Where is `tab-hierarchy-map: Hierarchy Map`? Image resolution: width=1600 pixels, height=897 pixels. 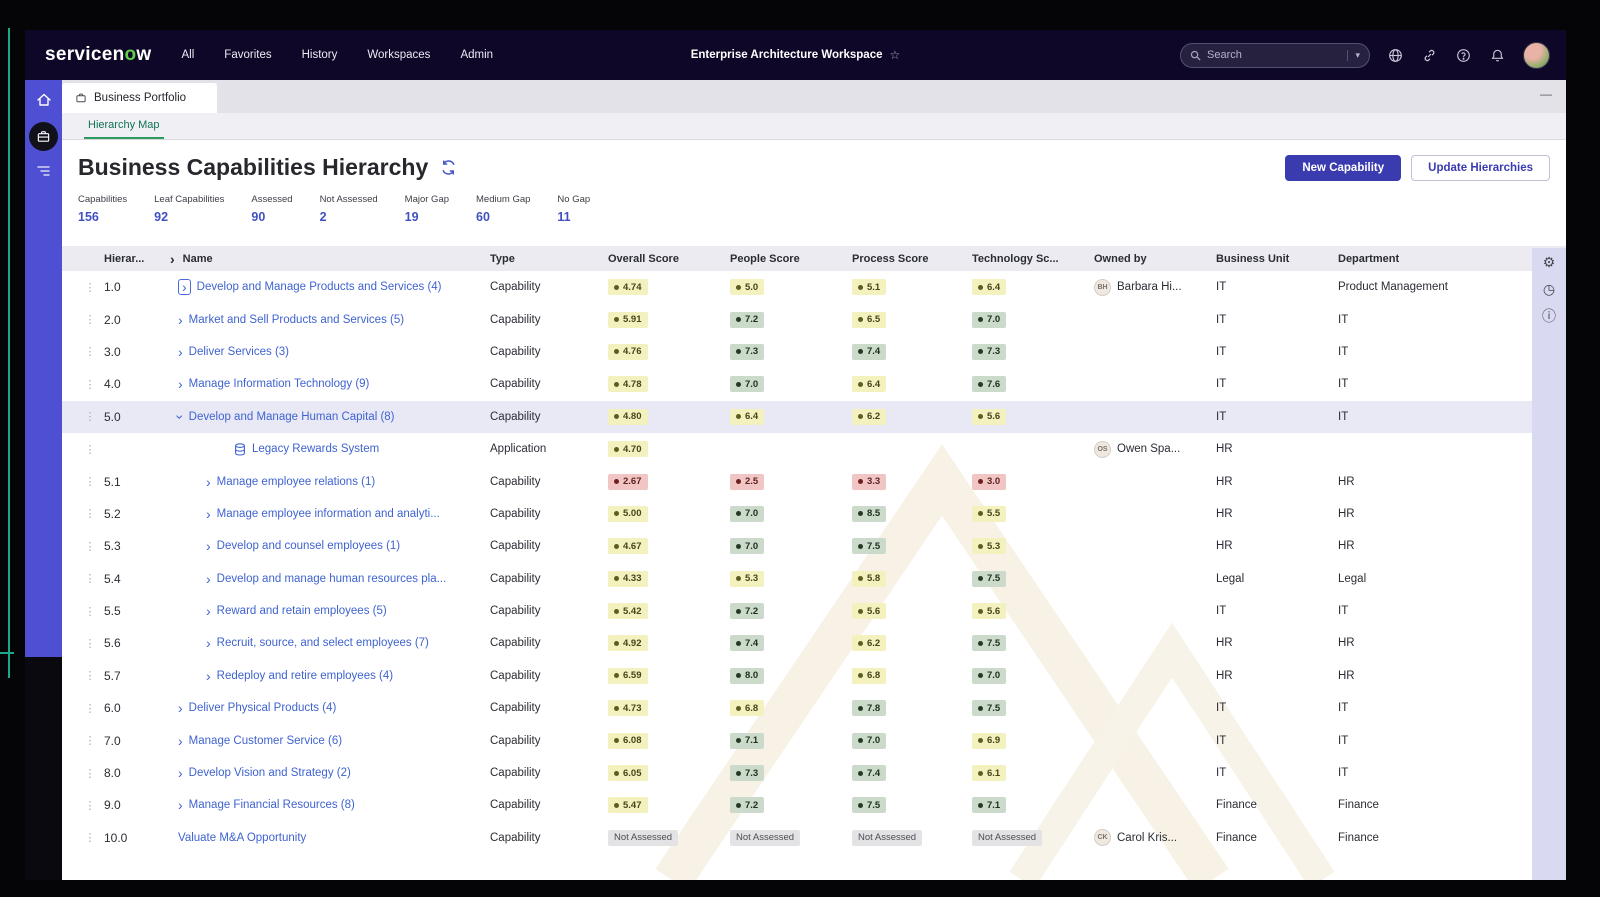
tab-hierarchy-map: Hierarchy Map is located at coordinates (124, 129).